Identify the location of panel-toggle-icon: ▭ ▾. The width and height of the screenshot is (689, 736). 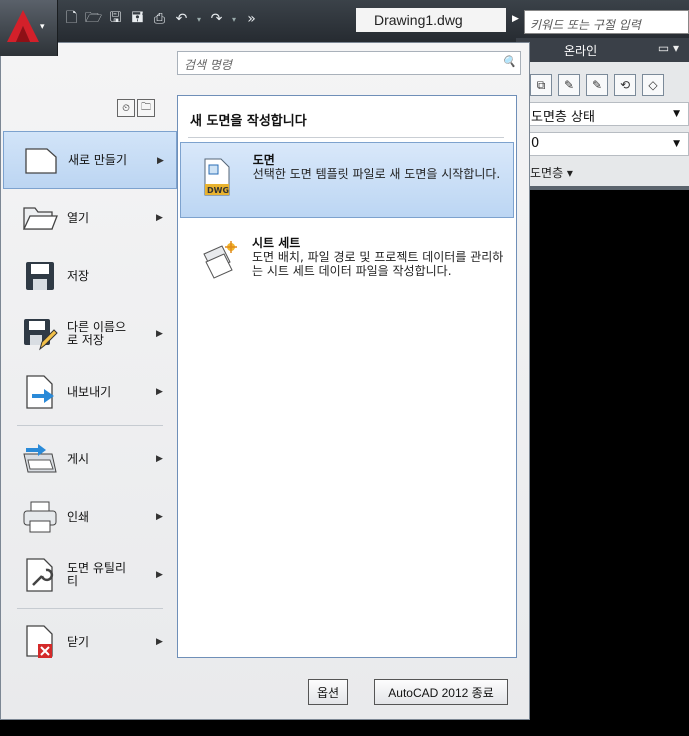
(668, 48).